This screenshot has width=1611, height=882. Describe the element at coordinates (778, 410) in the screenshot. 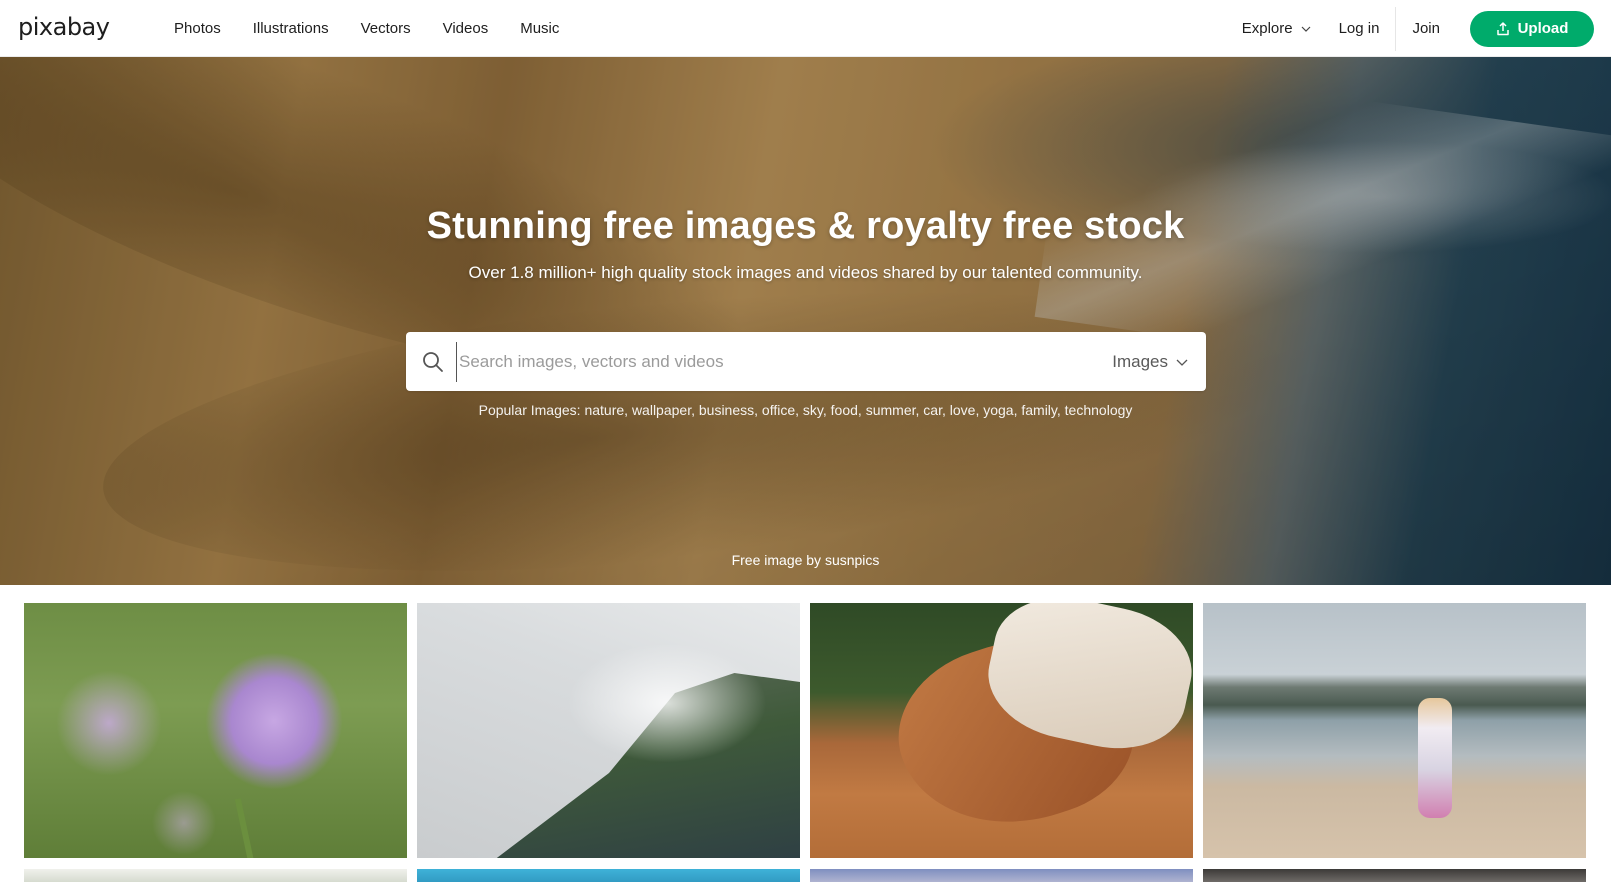

I see `popular-tag: office` at that location.